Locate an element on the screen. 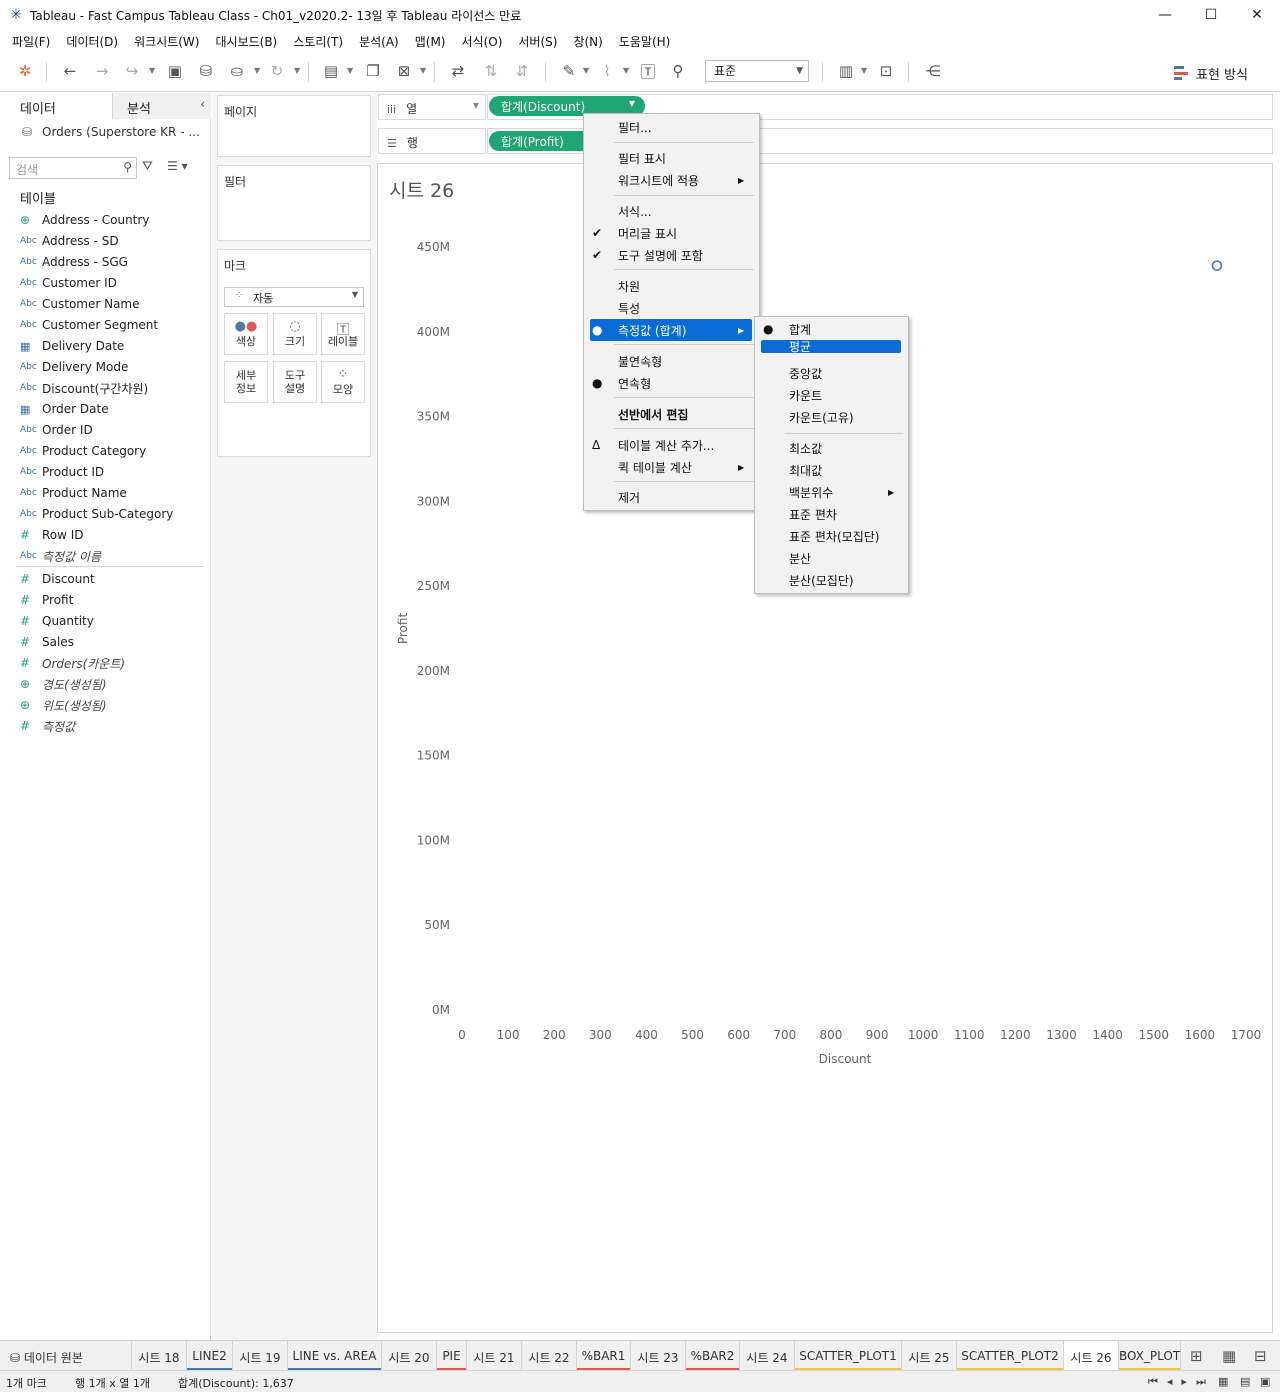 The image size is (1280, 1392). sheet-tab: 시트 19 is located at coordinates (260, 1356).